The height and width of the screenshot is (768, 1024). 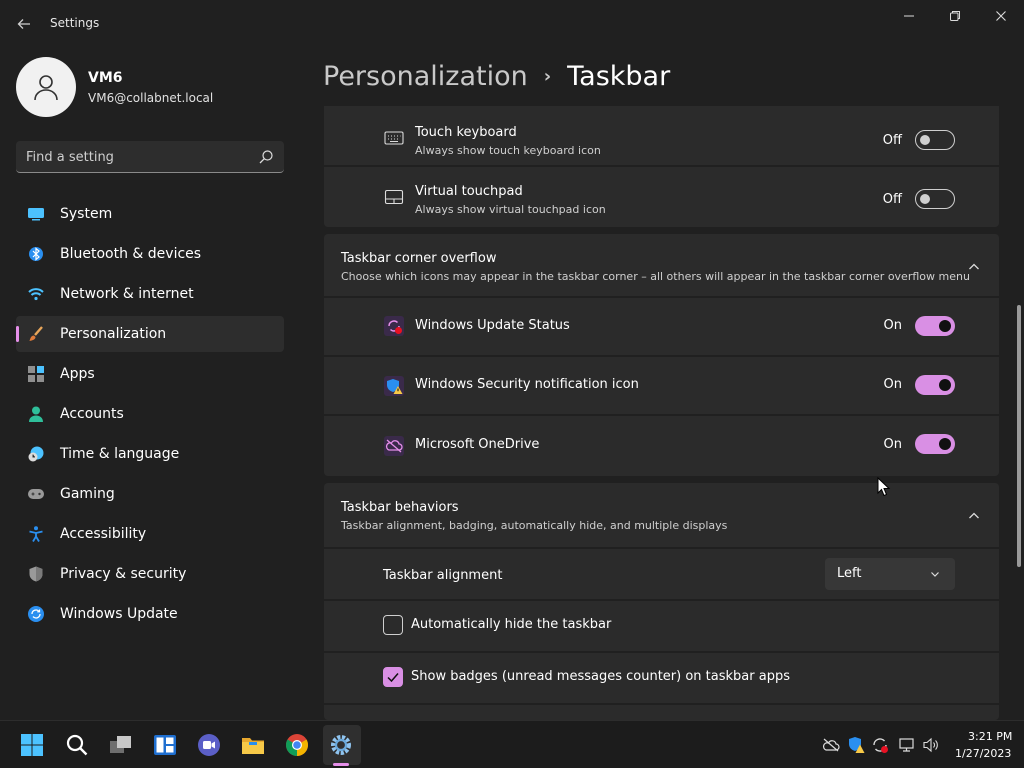 What do you see at coordinates (661, 574) in the screenshot?
I see `taskbar-alignment-row: Taskbar alignment Left` at bounding box center [661, 574].